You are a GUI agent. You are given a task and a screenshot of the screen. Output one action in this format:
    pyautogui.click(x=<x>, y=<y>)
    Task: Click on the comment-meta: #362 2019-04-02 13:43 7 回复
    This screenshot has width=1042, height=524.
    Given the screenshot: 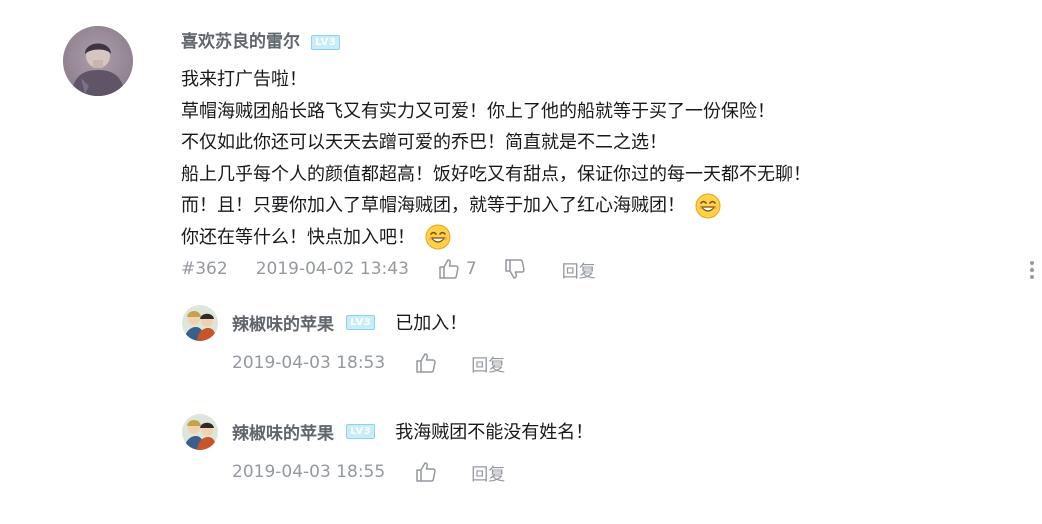 What is the action you would take?
    pyautogui.click(x=388, y=269)
    